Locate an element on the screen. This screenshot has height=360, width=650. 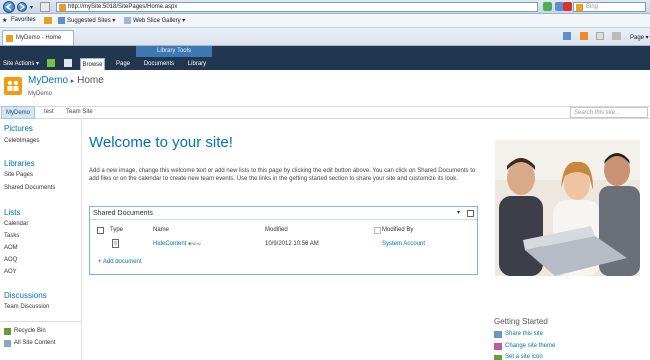
site-favicon-icon is located at coordinates (62, 7).